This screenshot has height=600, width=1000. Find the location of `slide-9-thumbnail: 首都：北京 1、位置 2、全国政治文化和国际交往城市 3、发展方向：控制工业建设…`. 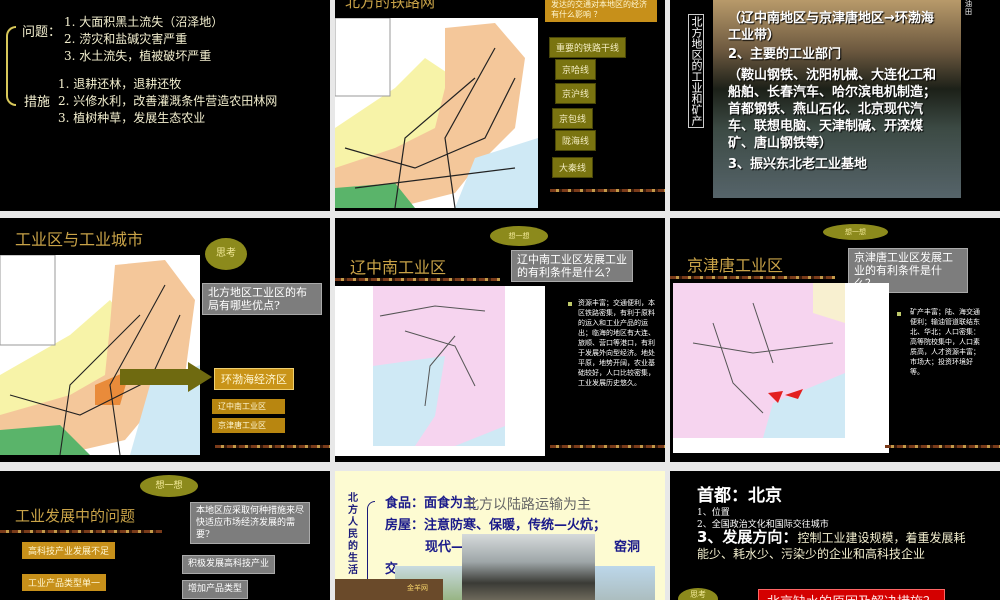

slide-9-thumbnail: 首都：北京 1、位置 2、全国政治文化和国际交往城市 3、发展方向：控制工业建设… is located at coordinates (835, 535).